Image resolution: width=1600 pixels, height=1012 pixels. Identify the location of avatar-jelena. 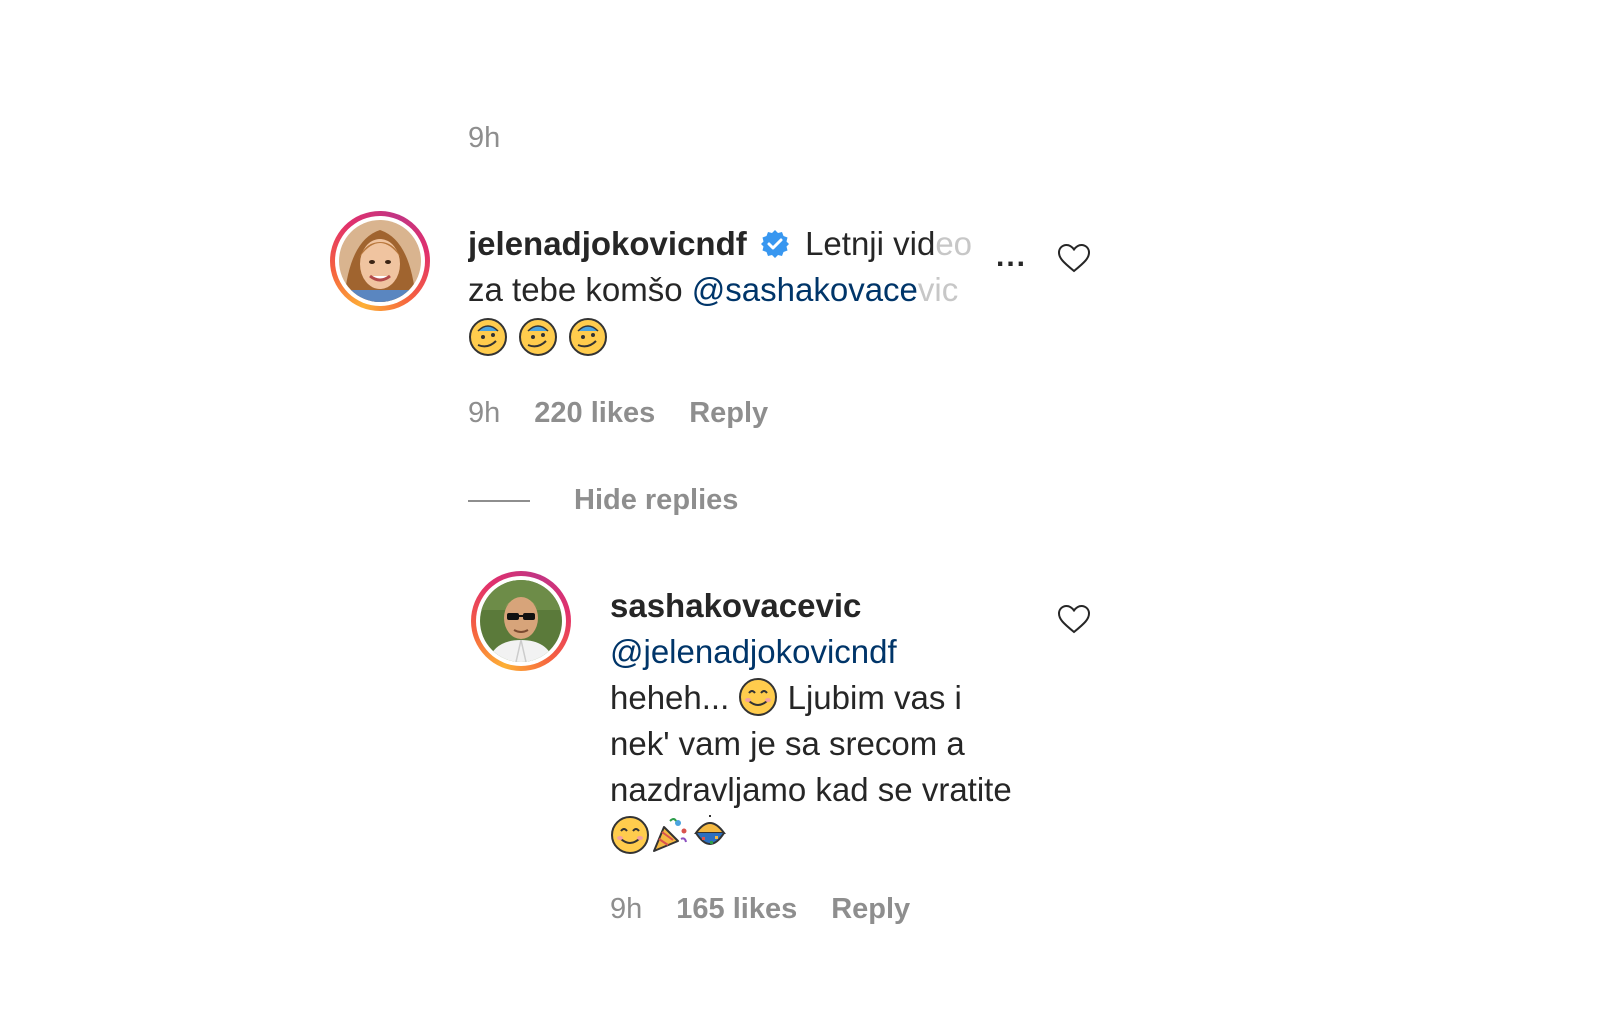
(380, 261).